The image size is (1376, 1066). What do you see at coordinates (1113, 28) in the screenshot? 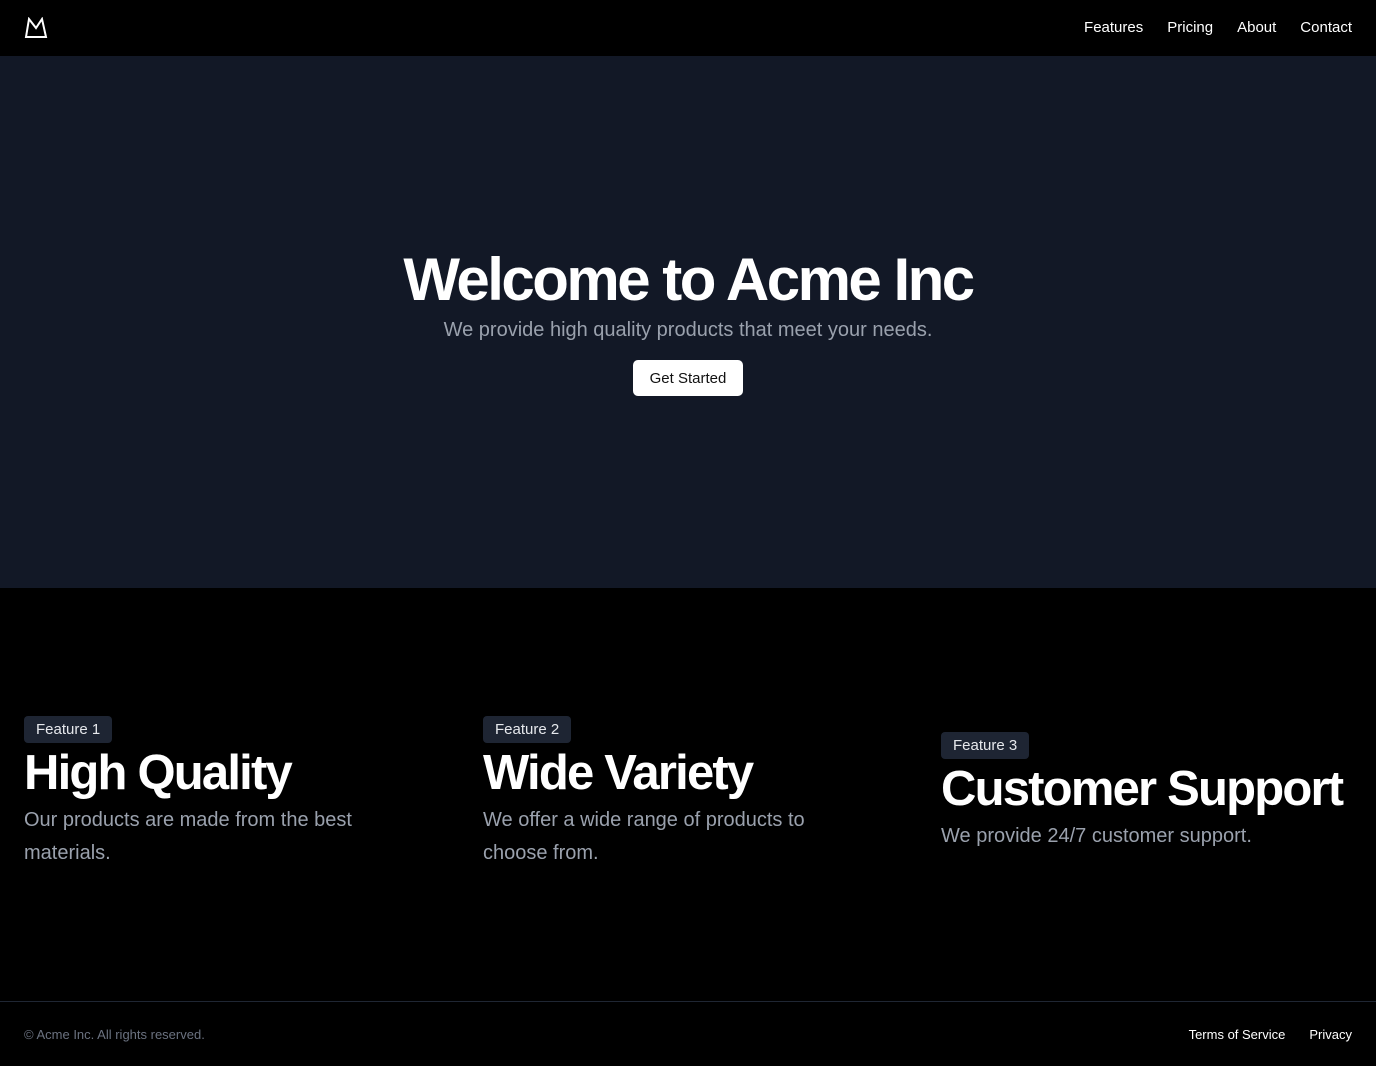
I see `nav-link-features: Features` at bounding box center [1113, 28].